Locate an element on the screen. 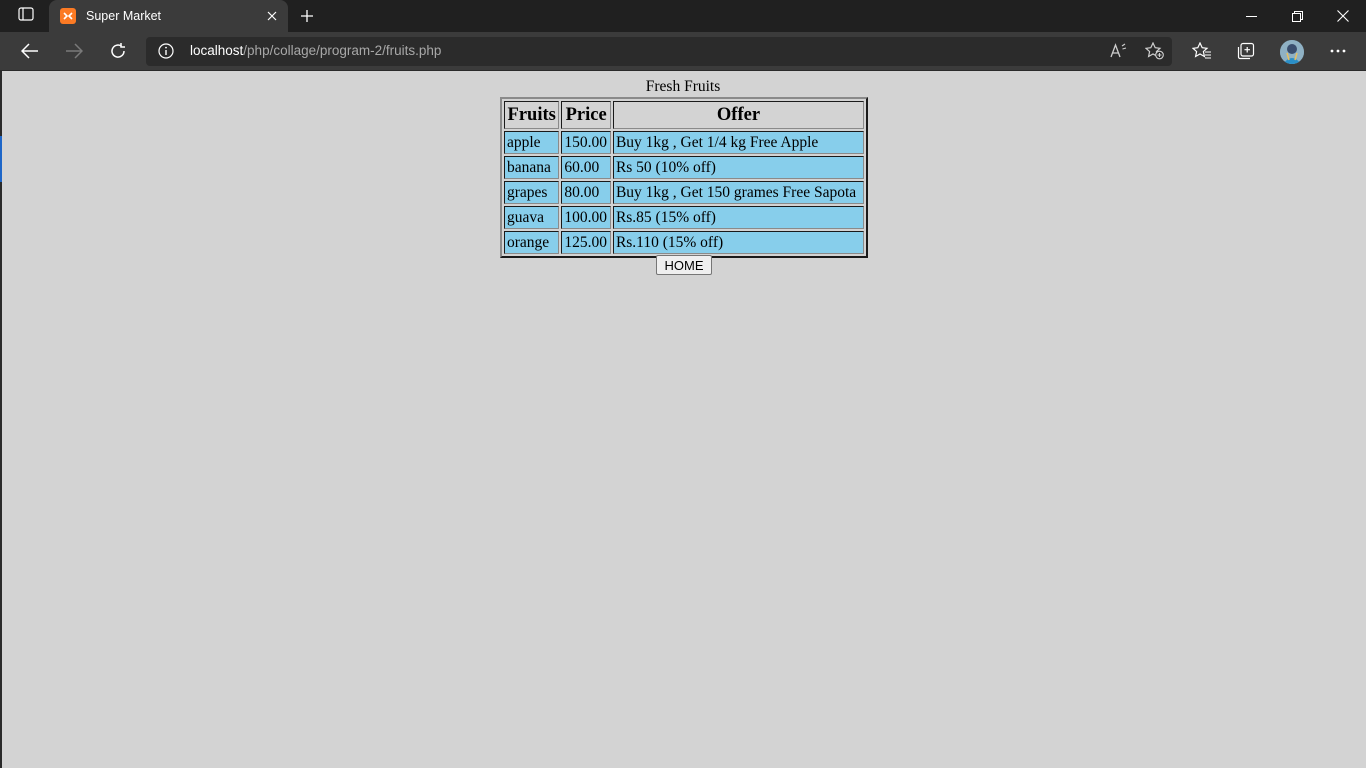 This screenshot has height=768, width=1366. table-header-row: Fruits Price Offer is located at coordinates (684, 115).